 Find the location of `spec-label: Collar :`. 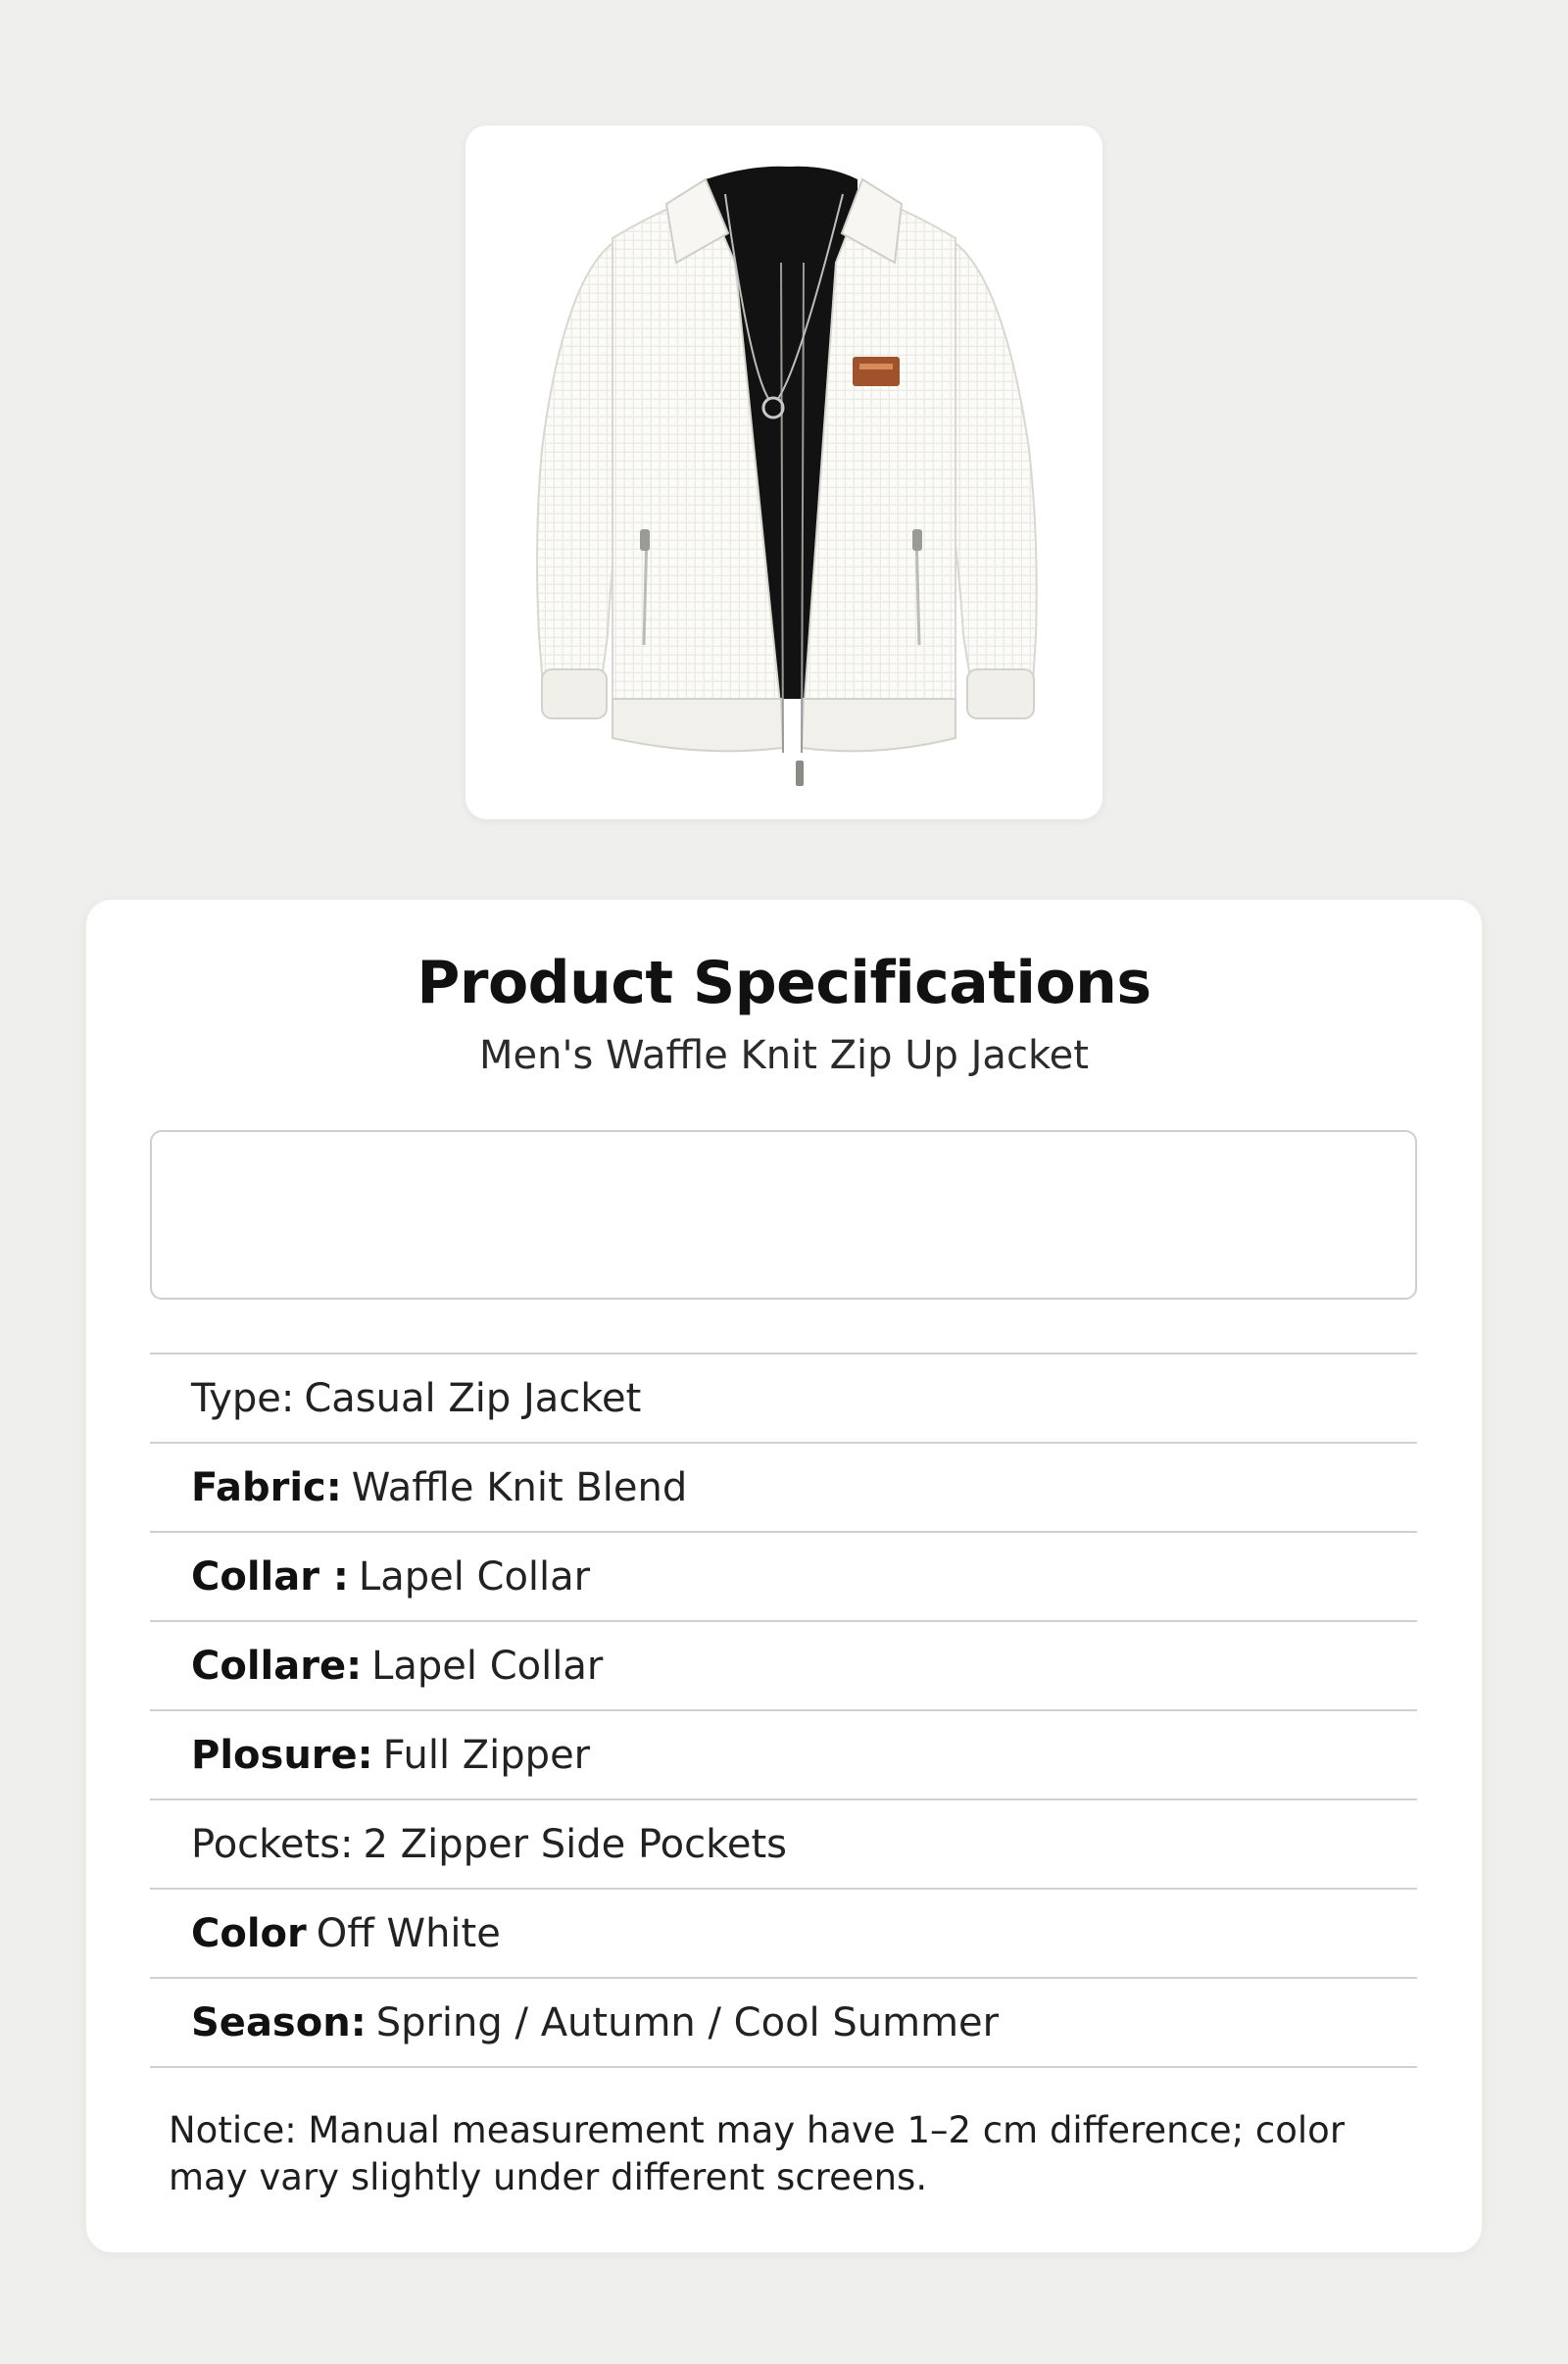

spec-label: Collar : is located at coordinates (270, 1576).